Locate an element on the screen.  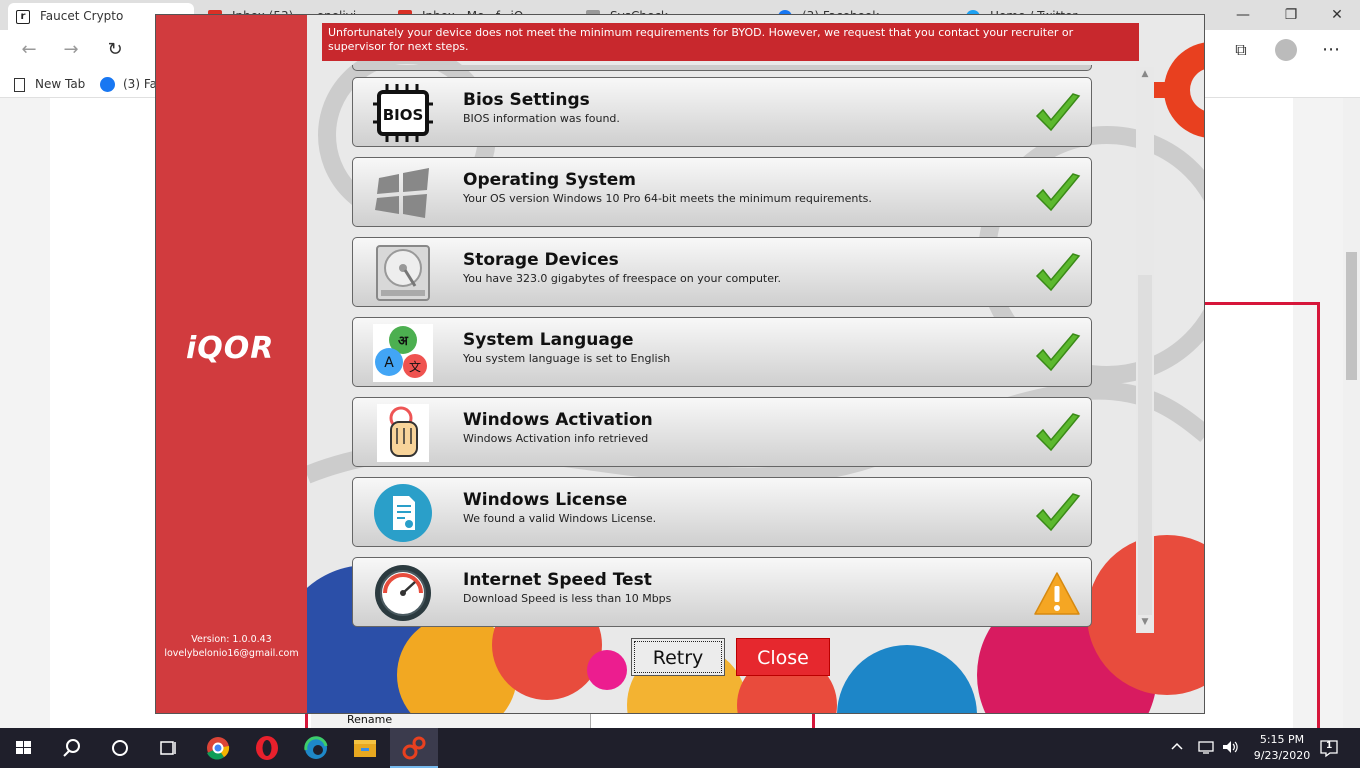
maximize-button: ❐ is located at coordinates (1291, 15).